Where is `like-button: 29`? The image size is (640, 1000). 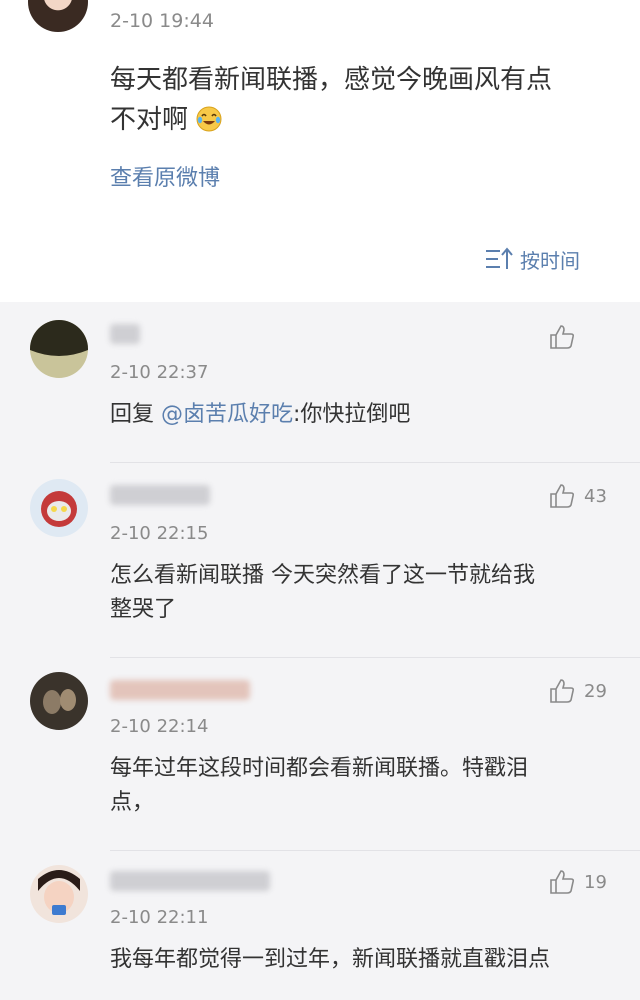 like-button: 29 is located at coordinates (577, 691).